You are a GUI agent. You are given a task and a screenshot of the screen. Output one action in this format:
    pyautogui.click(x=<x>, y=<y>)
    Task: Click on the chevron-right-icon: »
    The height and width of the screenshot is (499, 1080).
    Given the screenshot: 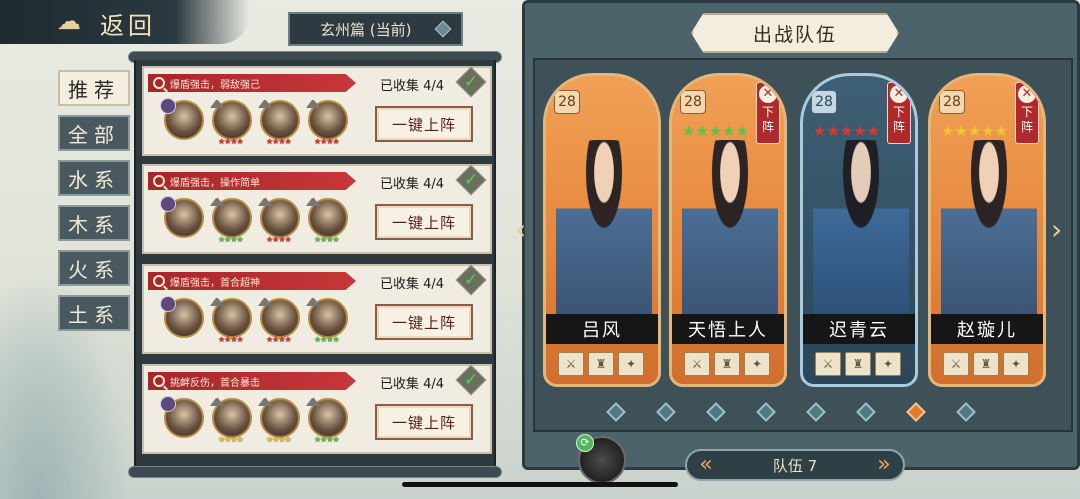 What is the action you would take?
    pyautogui.click(x=884, y=465)
    